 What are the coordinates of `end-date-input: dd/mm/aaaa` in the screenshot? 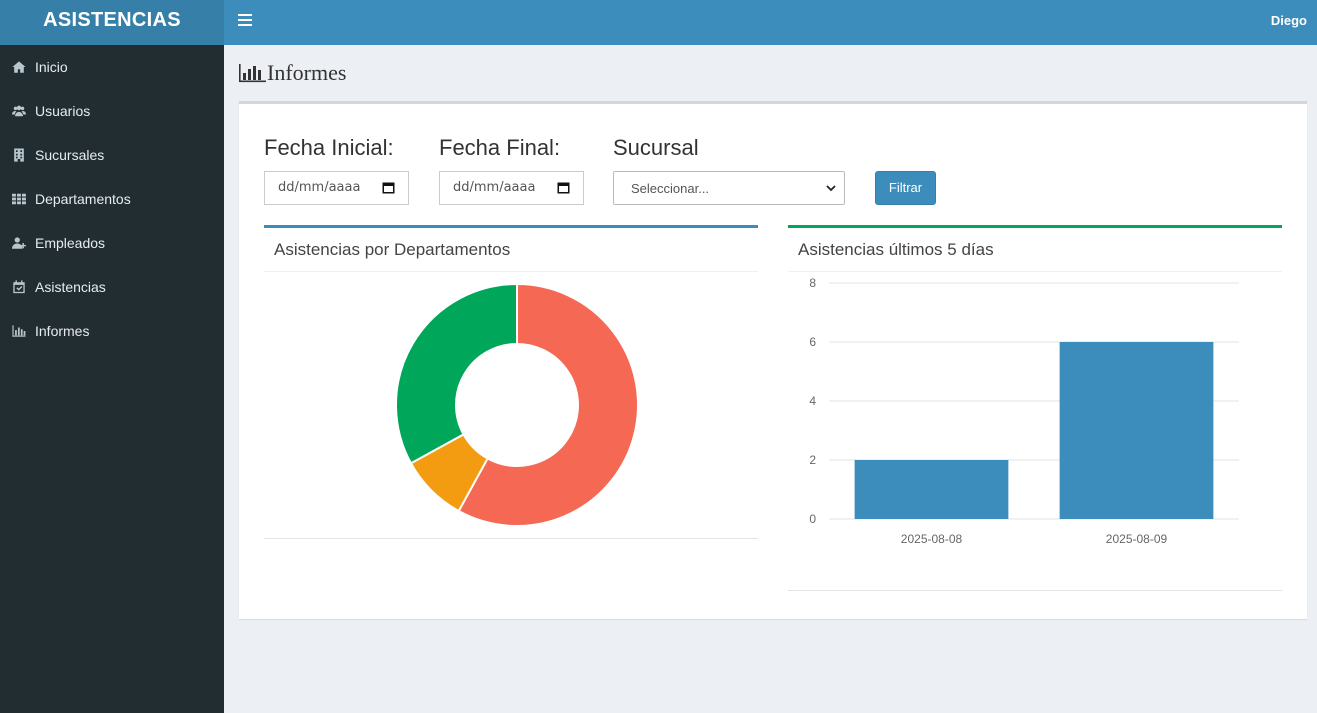 It's located at (511, 188).